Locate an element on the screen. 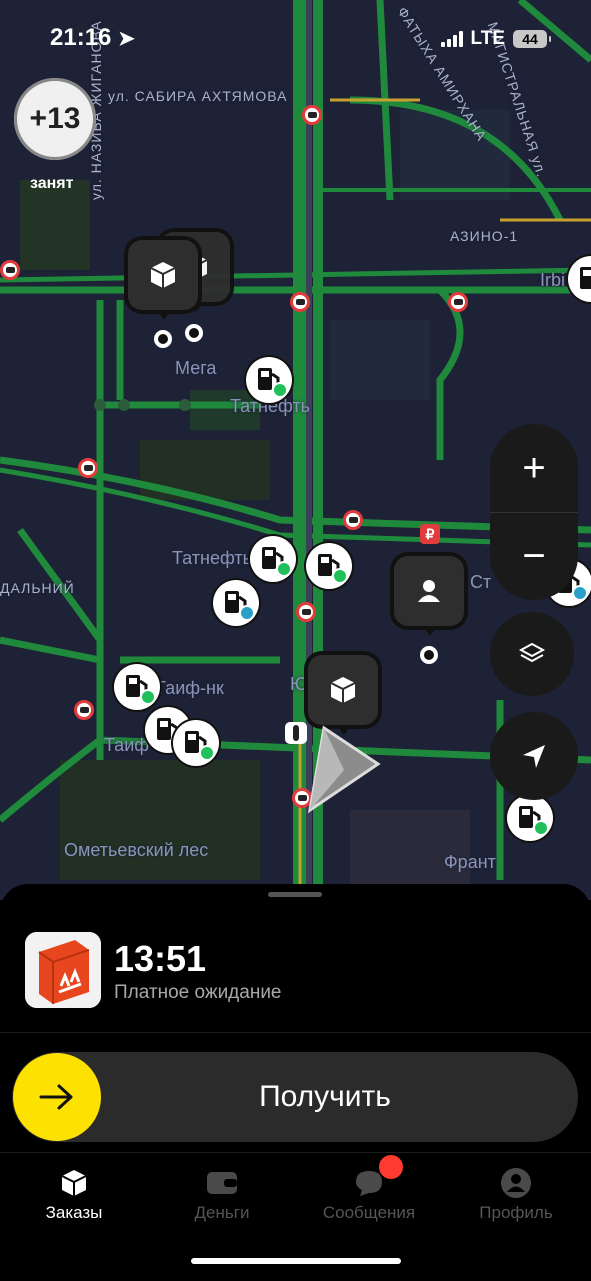  my-location-button is located at coordinates (534, 756).